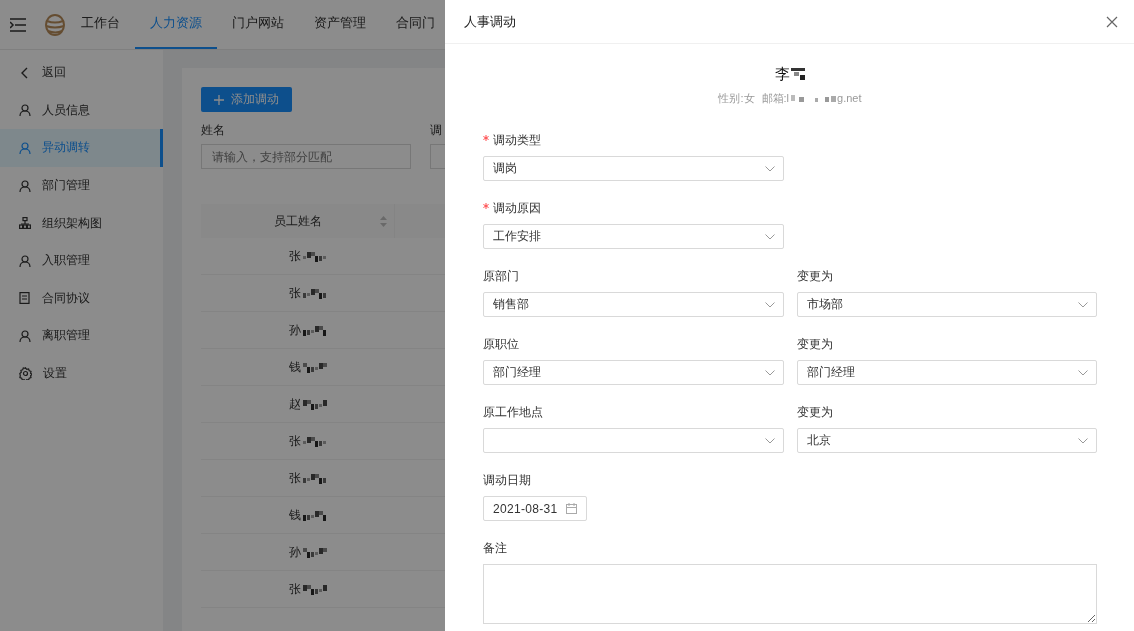 This screenshot has height=631, width=1134. Describe the element at coordinates (81, 73) in the screenshot. I see `sidebar-item: 返回` at that location.